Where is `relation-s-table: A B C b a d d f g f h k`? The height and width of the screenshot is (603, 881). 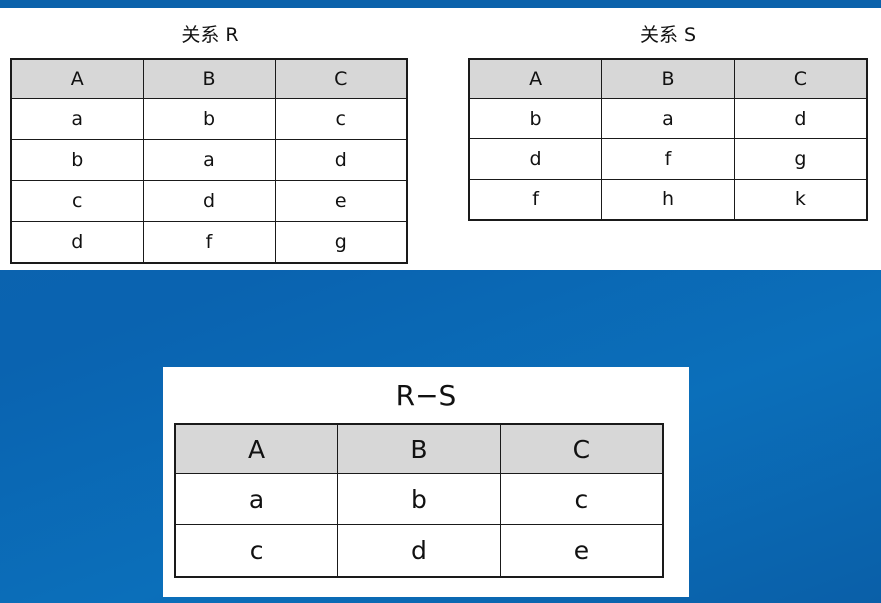 relation-s-table: A B C b a d d f g f h k is located at coordinates (668, 139).